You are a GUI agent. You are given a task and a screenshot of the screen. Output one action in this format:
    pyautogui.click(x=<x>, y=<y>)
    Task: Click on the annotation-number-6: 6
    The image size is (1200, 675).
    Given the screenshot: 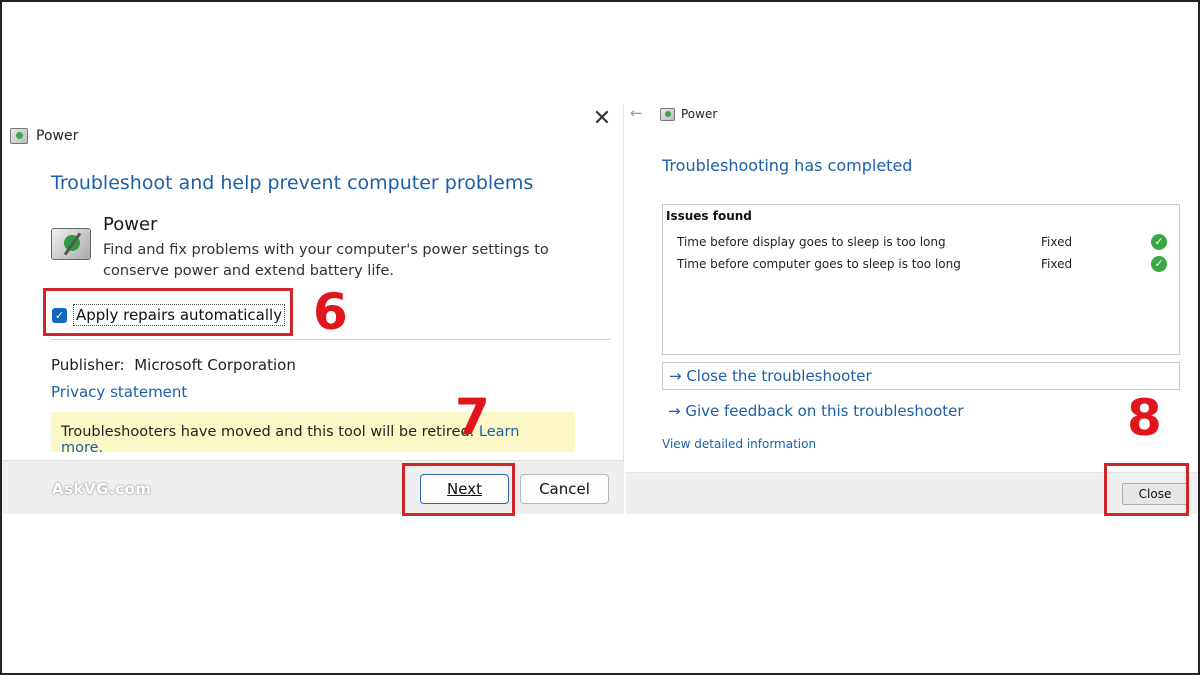 What is the action you would take?
    pyautogui.click(x=330, y=312)
    